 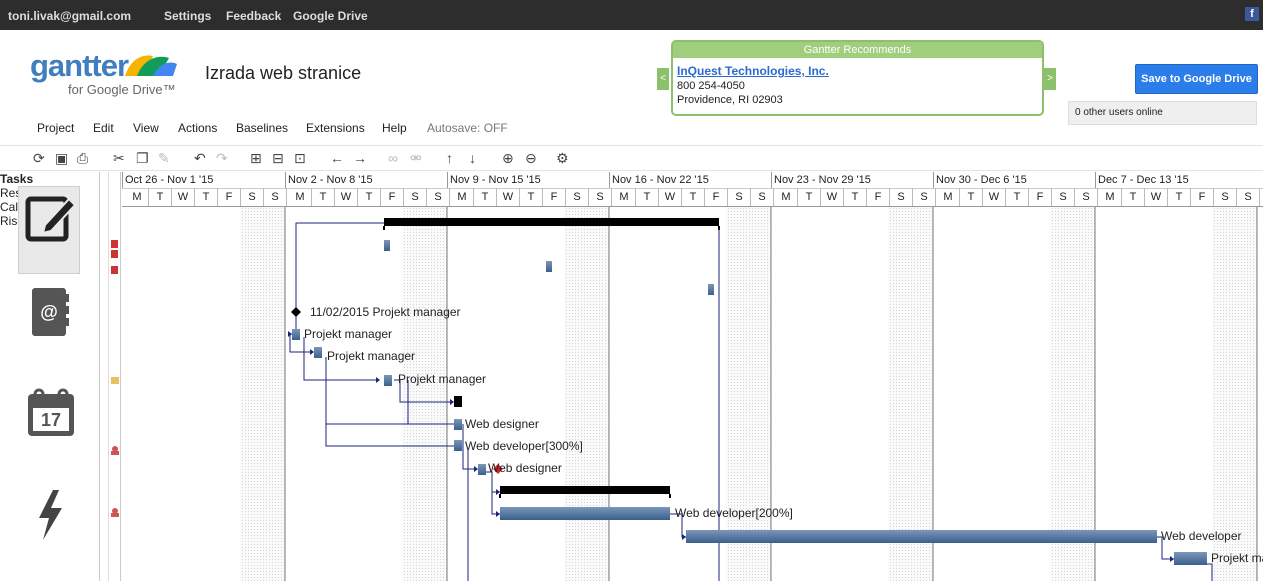 What do you see at coordinates (197, 128) in the screenshot?
I see `menu-actions: Actions` at bounding box center [197, 128].